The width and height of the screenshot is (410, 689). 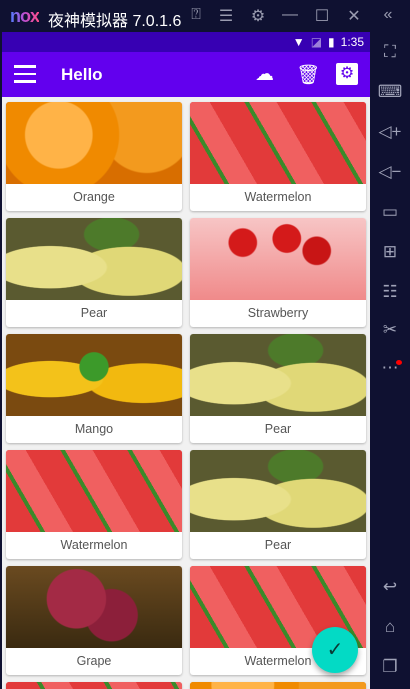 I want to click on screen-icon: ▭, so click(x=390, y=212).